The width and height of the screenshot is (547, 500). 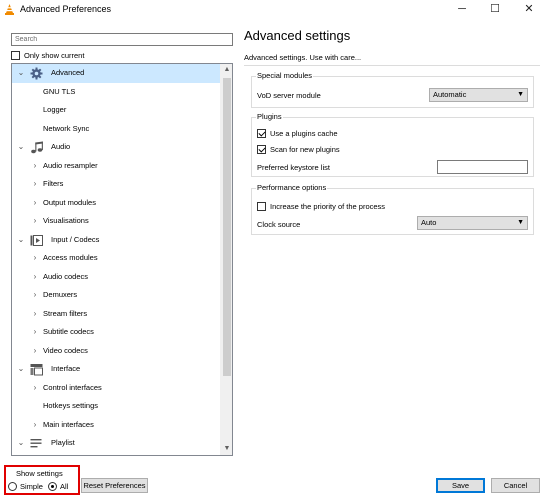 What do you see at coordinates (114, 485) in the screenshot?
I see `reset-preferences-button: Reset Preferences` at bounding box center [114, 485].